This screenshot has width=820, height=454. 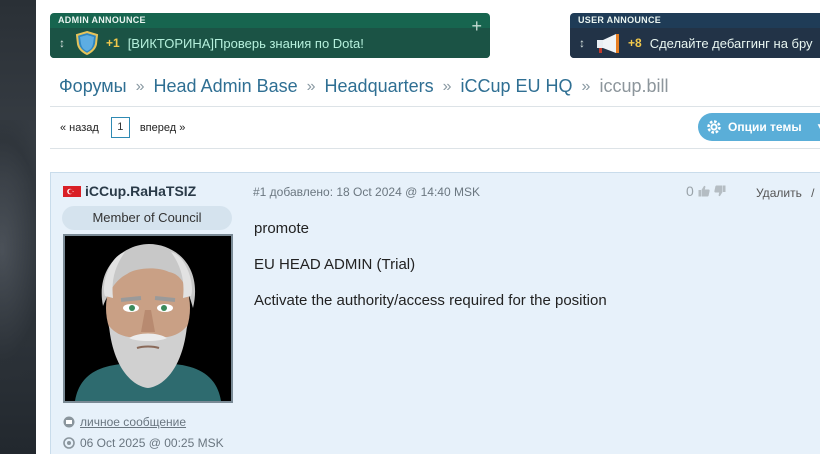 I want to click on post-rating: 0, so click(x=706, y=191).